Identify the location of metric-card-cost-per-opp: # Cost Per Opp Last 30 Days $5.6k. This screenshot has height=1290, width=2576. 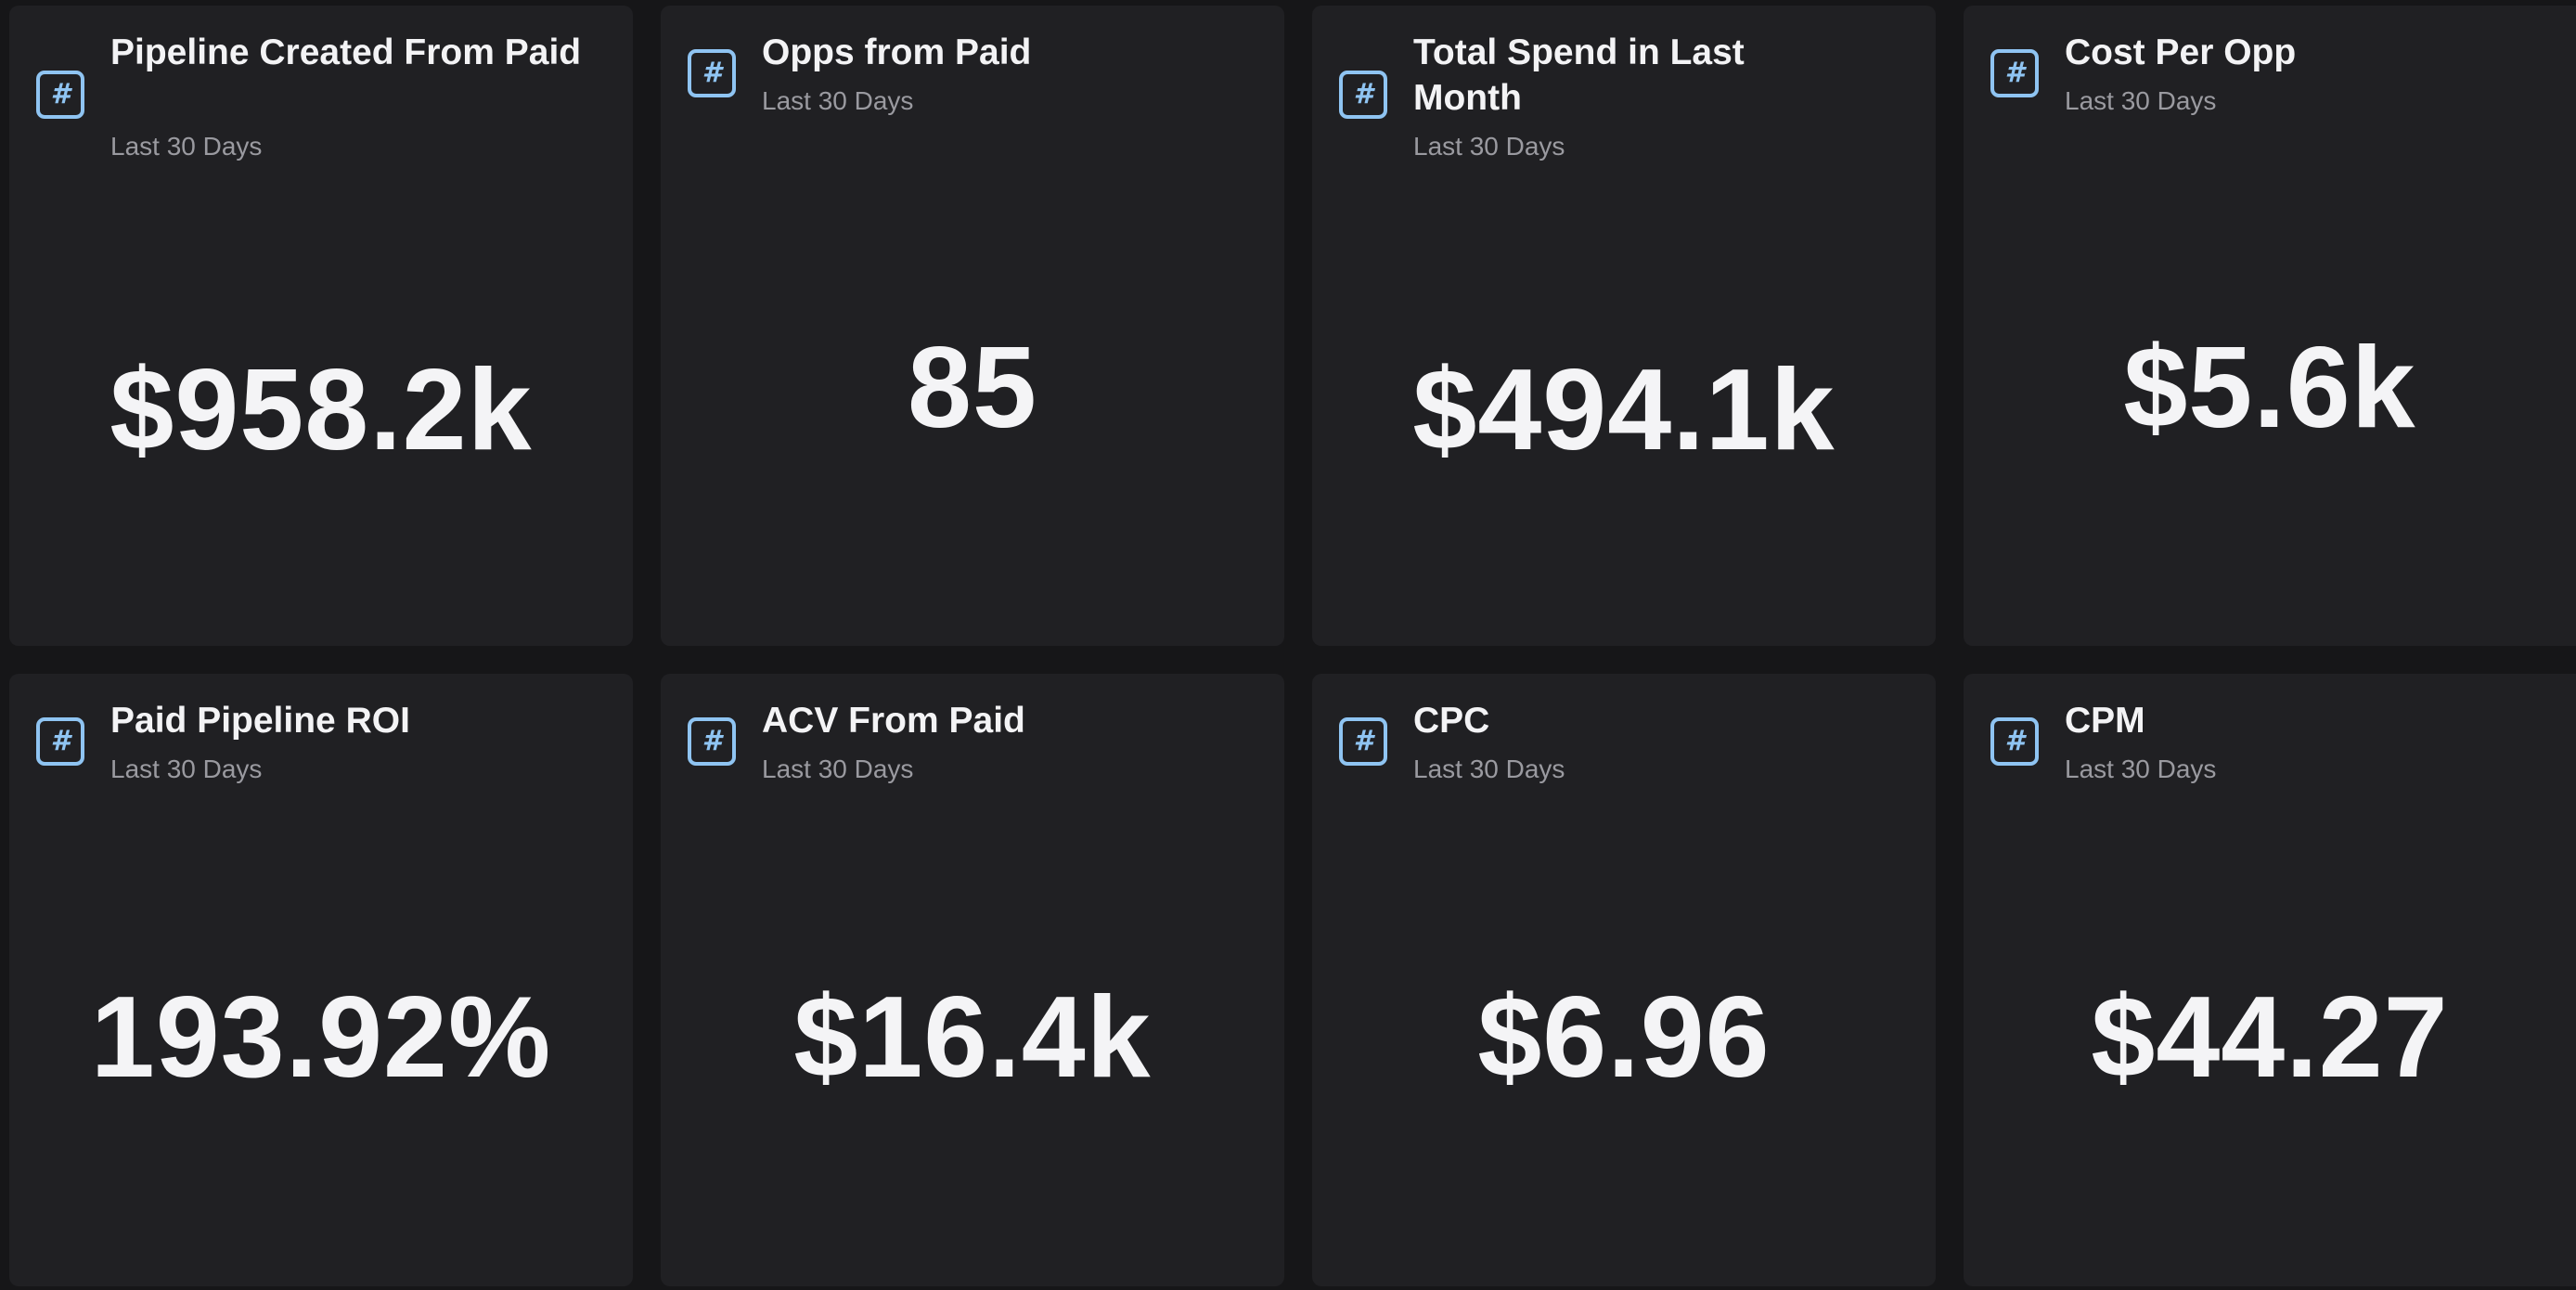
(2270, 326).